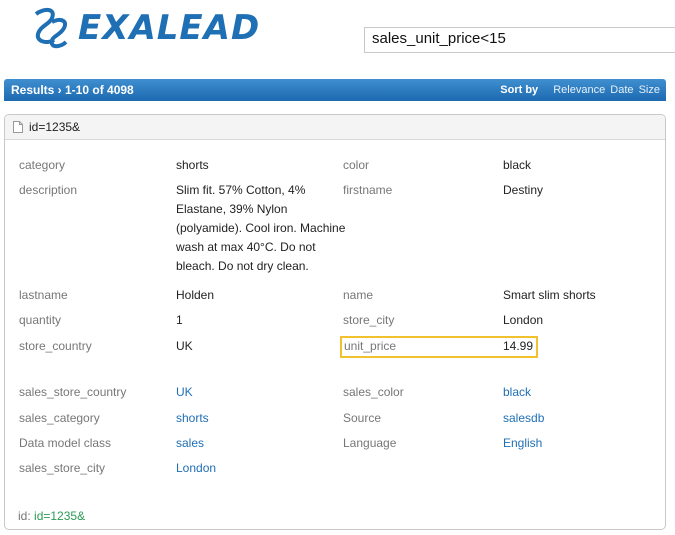  Describe the element at coordinates (368, 190) in the screenshot. I see `firstname-label: firstname` at that location.